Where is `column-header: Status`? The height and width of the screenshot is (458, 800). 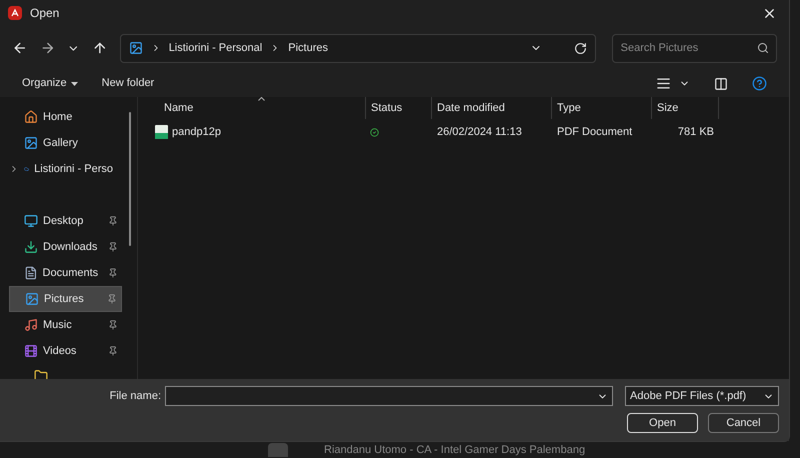
column-header: Status is located at coordinates (399, 108).